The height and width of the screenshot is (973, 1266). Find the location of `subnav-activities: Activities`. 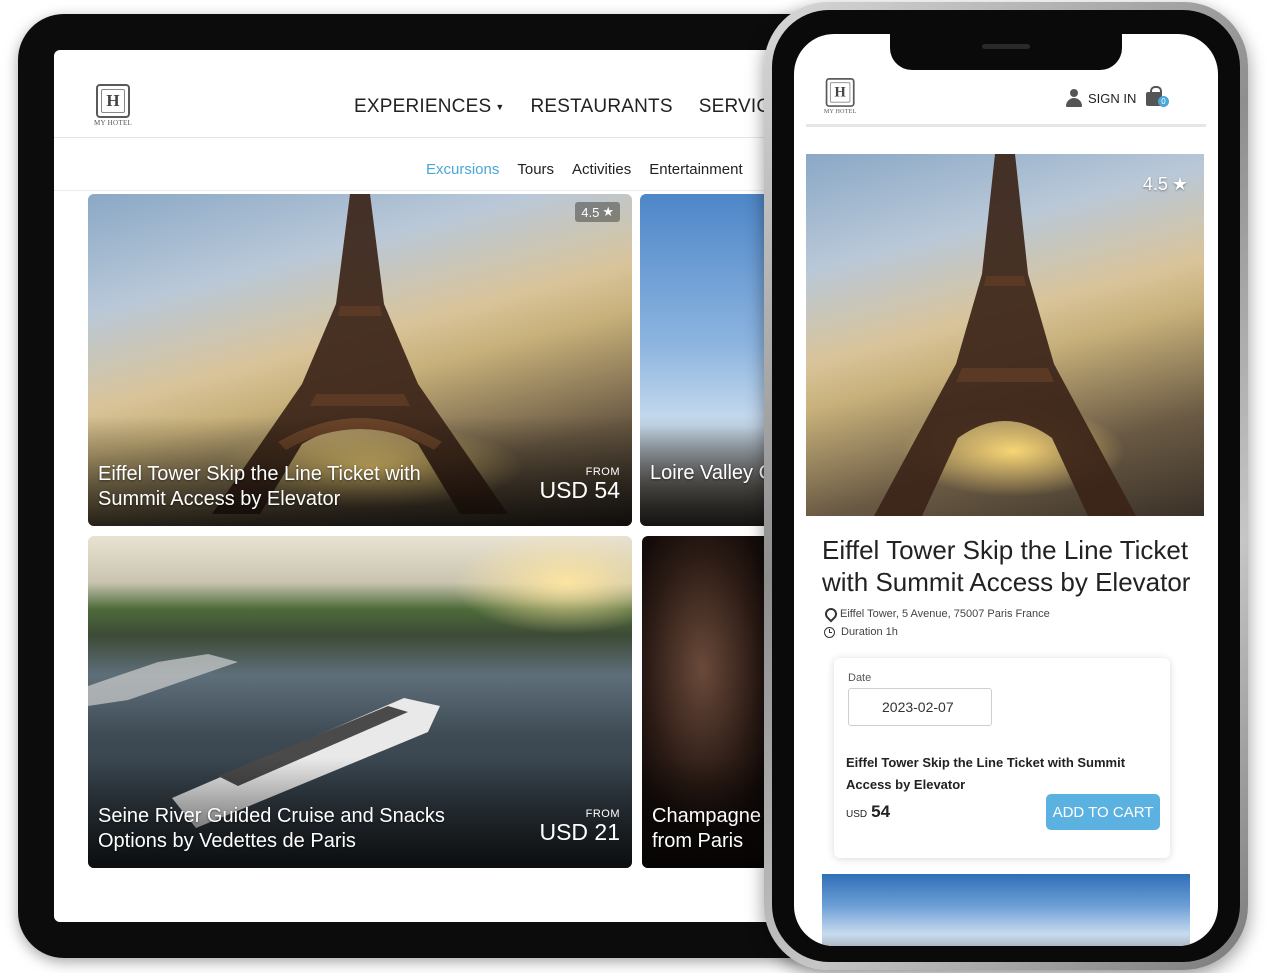

subnav-activities: Activities is located at coordinates (601, 169).